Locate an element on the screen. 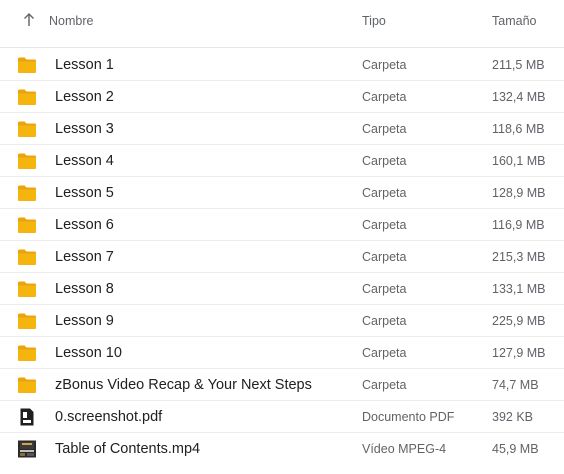 Image resolution: width=564 pixels, height=474 pixels. sort-ascending-icon is located at coordinates (29, 20).